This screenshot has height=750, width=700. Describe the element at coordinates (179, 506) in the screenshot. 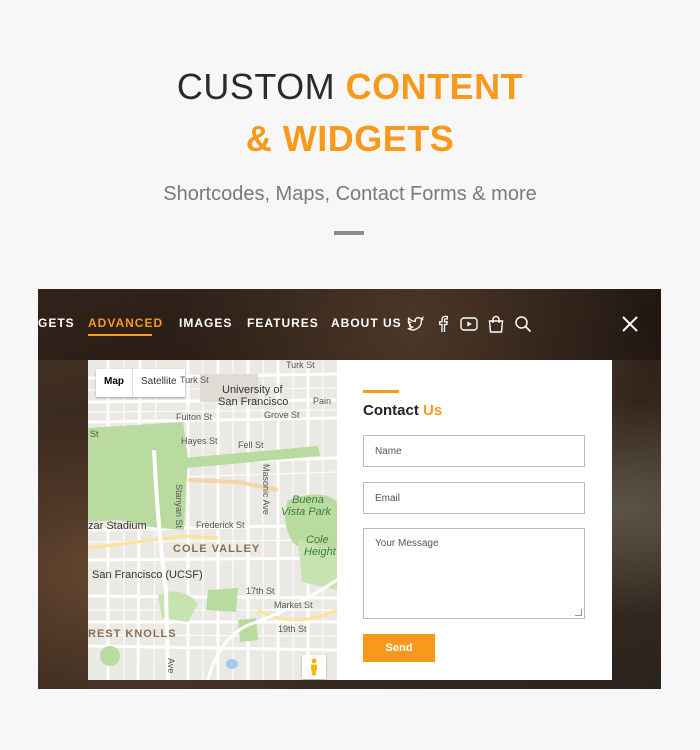

I see `map-label: Stanyan St` at that location.